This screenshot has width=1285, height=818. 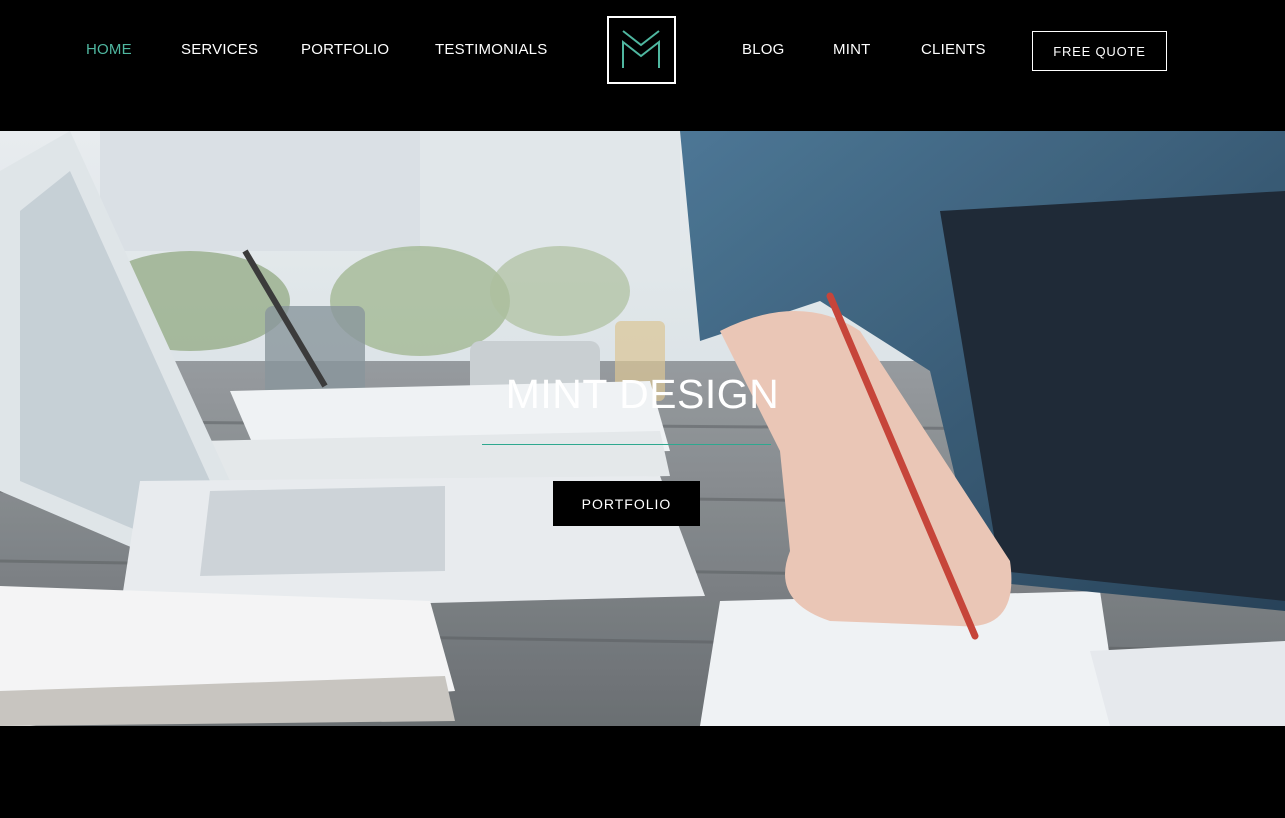 I want to click on nav-clients: CLIENTS, so click(x=953, y=49).